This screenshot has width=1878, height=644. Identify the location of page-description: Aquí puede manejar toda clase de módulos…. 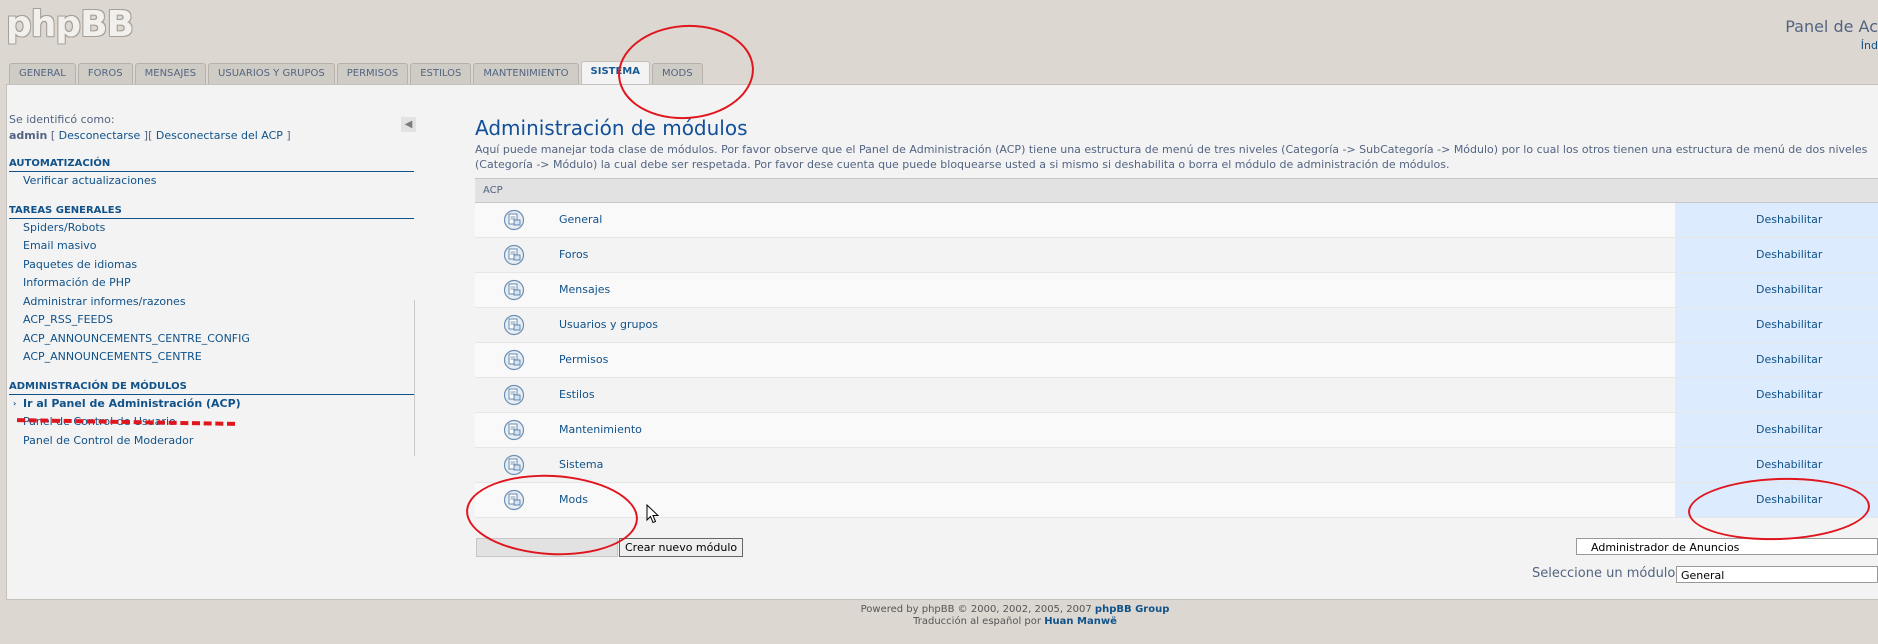
(1171, 157).